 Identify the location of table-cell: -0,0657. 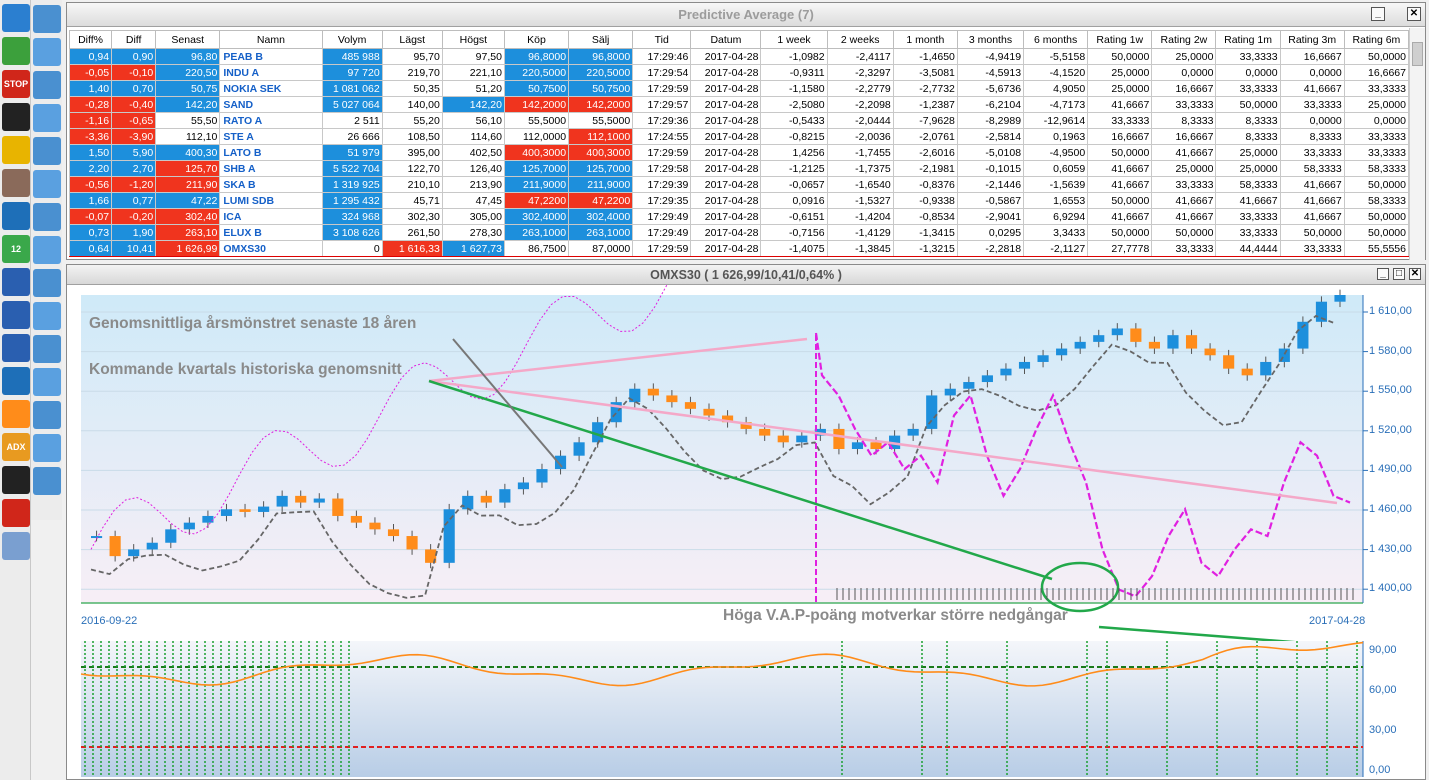
(794, 184).